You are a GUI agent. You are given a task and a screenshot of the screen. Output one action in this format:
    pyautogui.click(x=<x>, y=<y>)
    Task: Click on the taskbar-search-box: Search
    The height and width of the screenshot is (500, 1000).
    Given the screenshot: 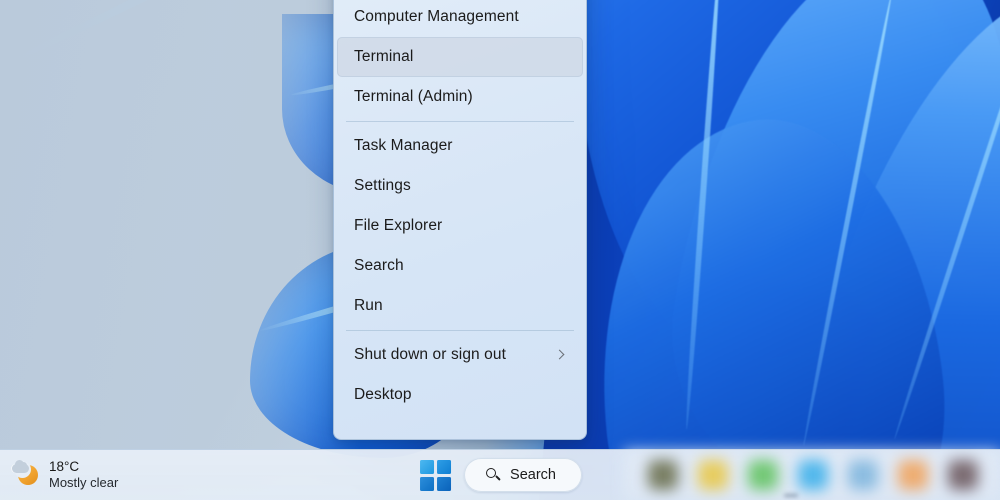 What is the action you would take?
    pyautogui.click(x=523, y=475)
    